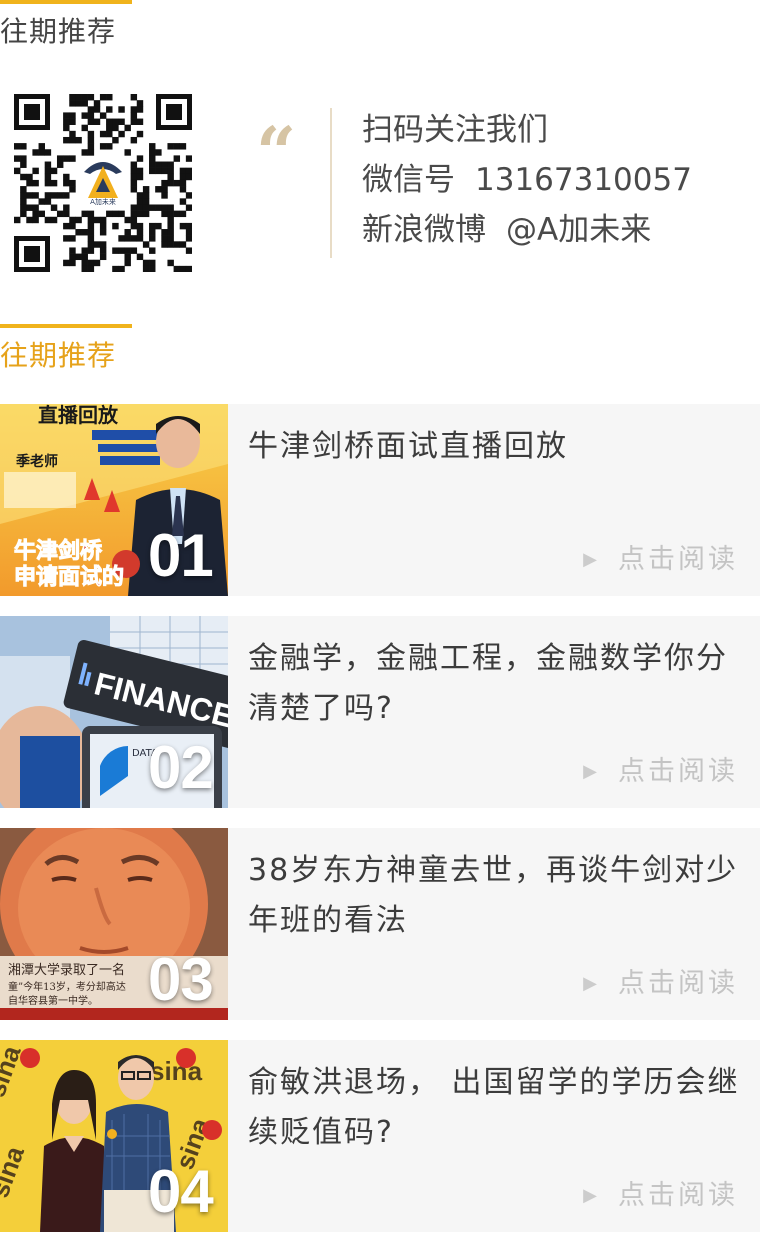 This screenshot has width=760, height=1252. What do you see at coordinates (495, 1108) in the screenshot?
I see `article-title: 俞敏洪退场， 出国留学的学历会继续贬值码?` at bounding box center [495, 1108].